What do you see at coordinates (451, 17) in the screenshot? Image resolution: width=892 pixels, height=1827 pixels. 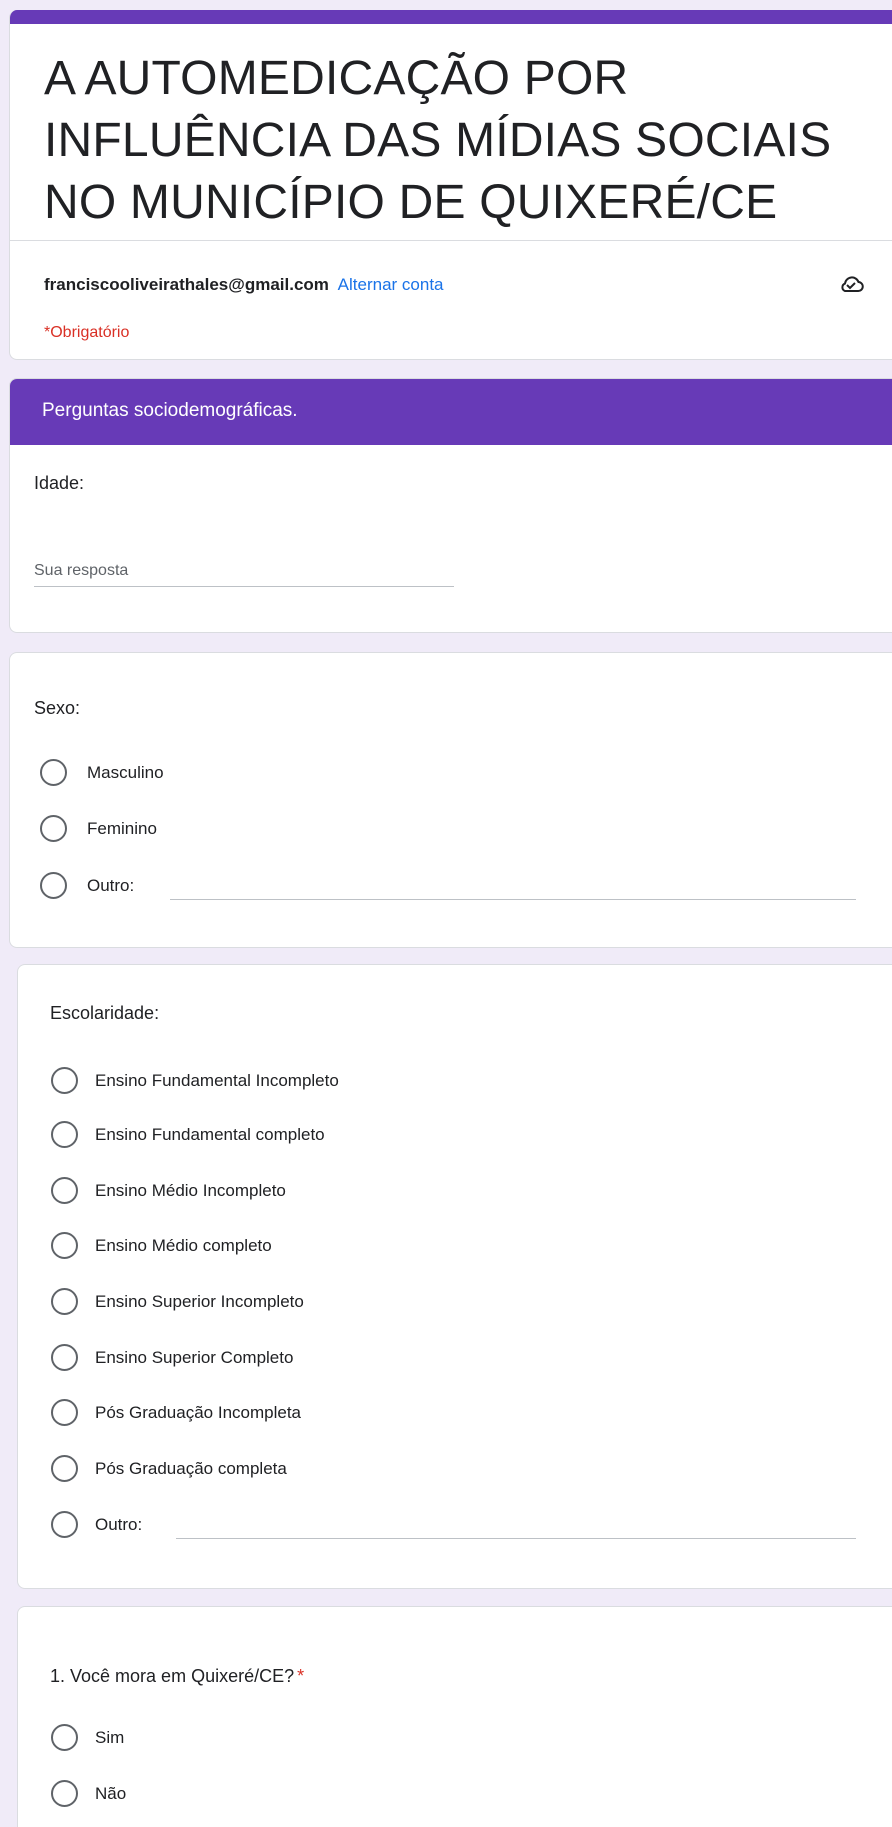 I see `header-accent-stripe` at bounding box center [451, 17].